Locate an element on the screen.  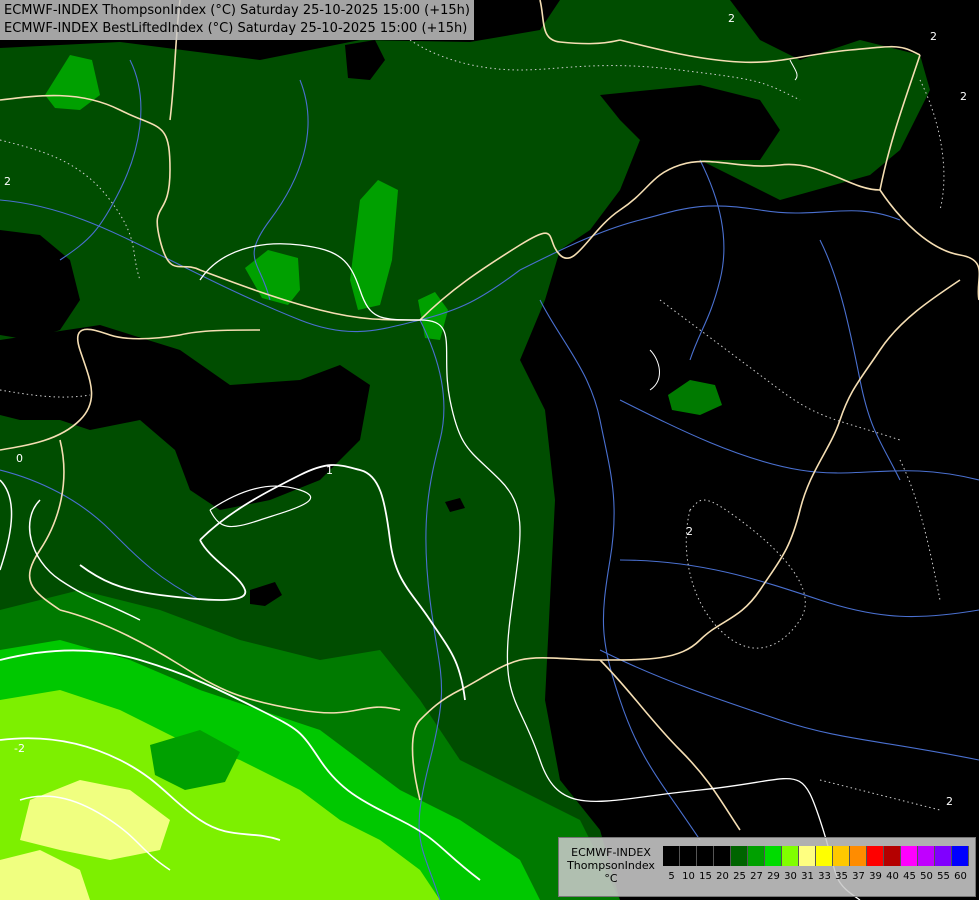
legend-tick: 5 is located at coordinates (671, 876).